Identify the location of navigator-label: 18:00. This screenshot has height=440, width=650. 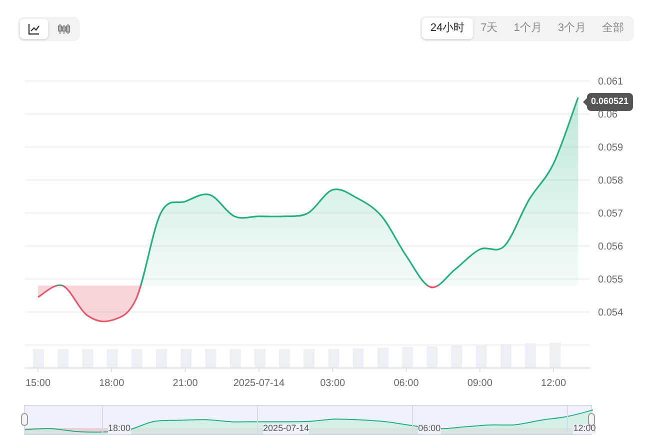
(119, 429).